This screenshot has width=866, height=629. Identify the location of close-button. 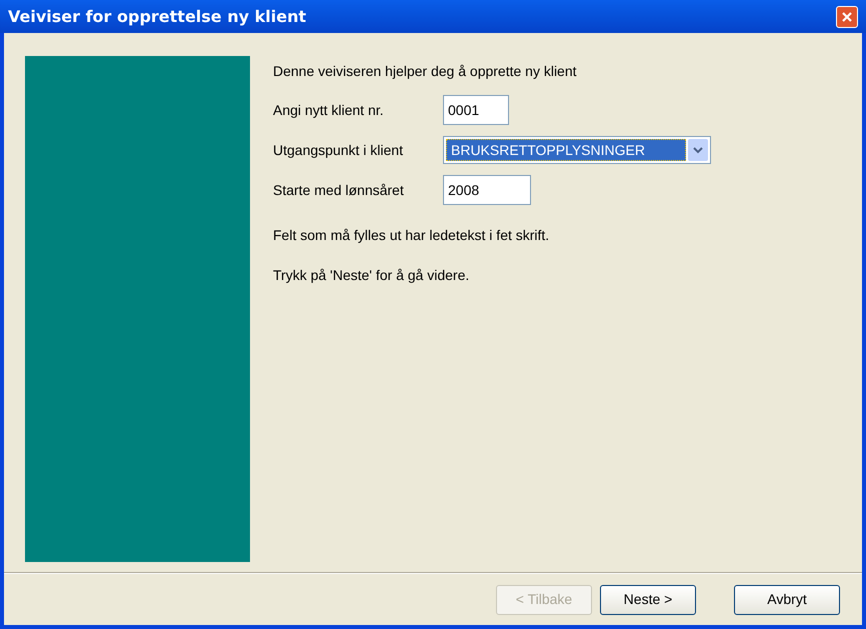
(847, 17).